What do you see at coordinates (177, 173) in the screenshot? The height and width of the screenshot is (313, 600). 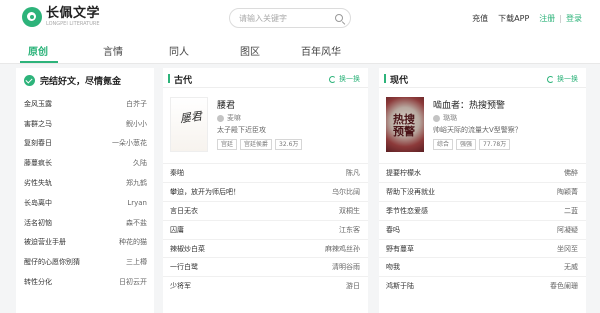 I see `book-title: 秦啪` at bounding box center [177, 173].